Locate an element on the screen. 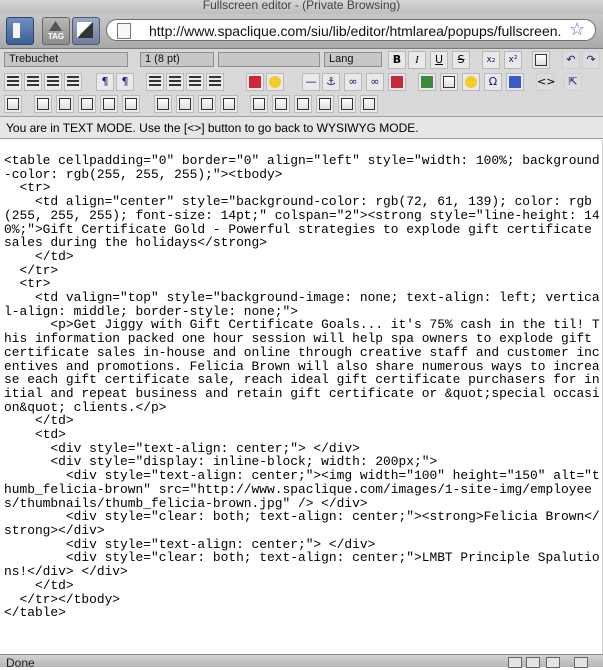 This screenshot has width=603, height=670. row-insert-under-icon is located at coordinates (87, 104).